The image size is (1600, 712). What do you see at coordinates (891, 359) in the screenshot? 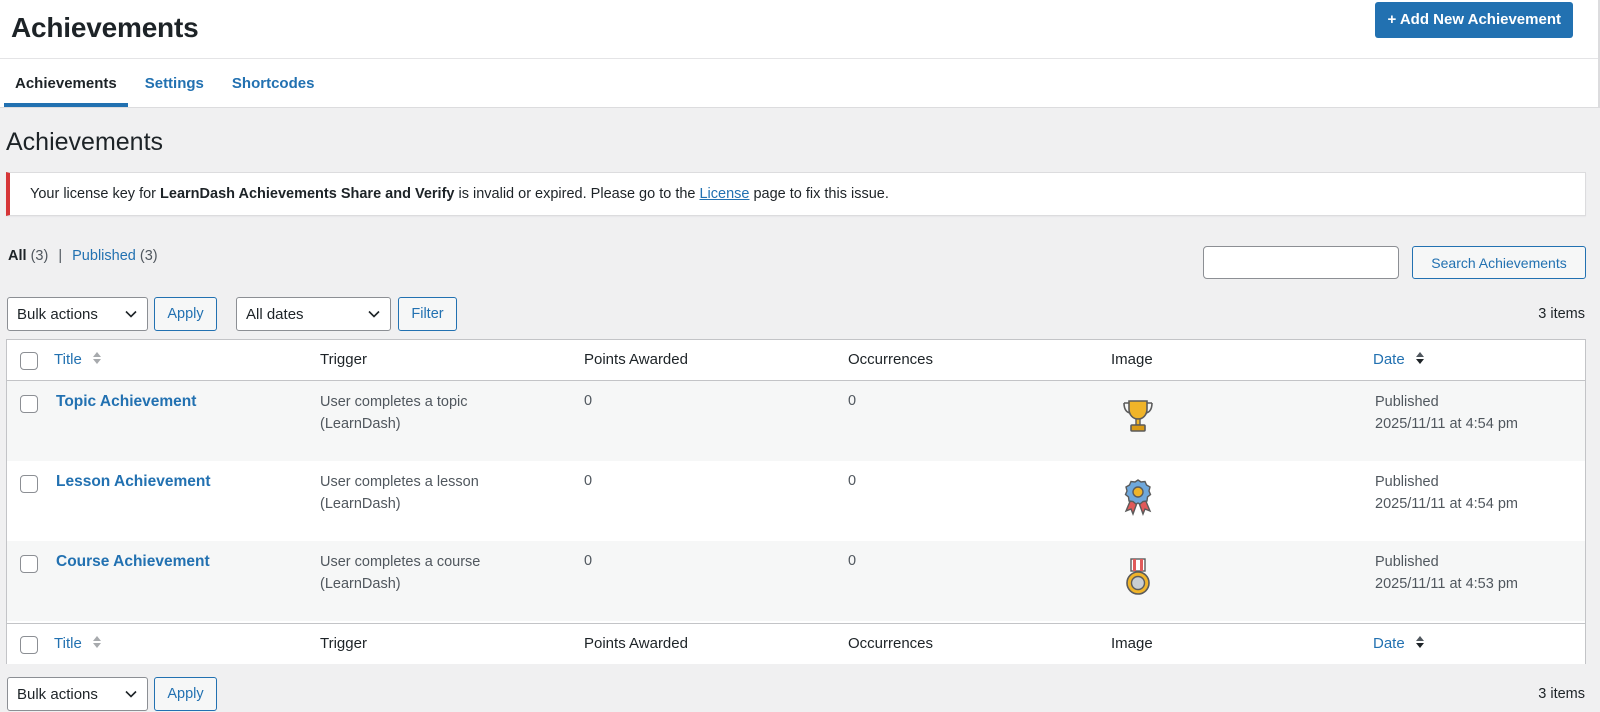
I see `column-occurrences: Occurrences` at bounding box center [891, 359].